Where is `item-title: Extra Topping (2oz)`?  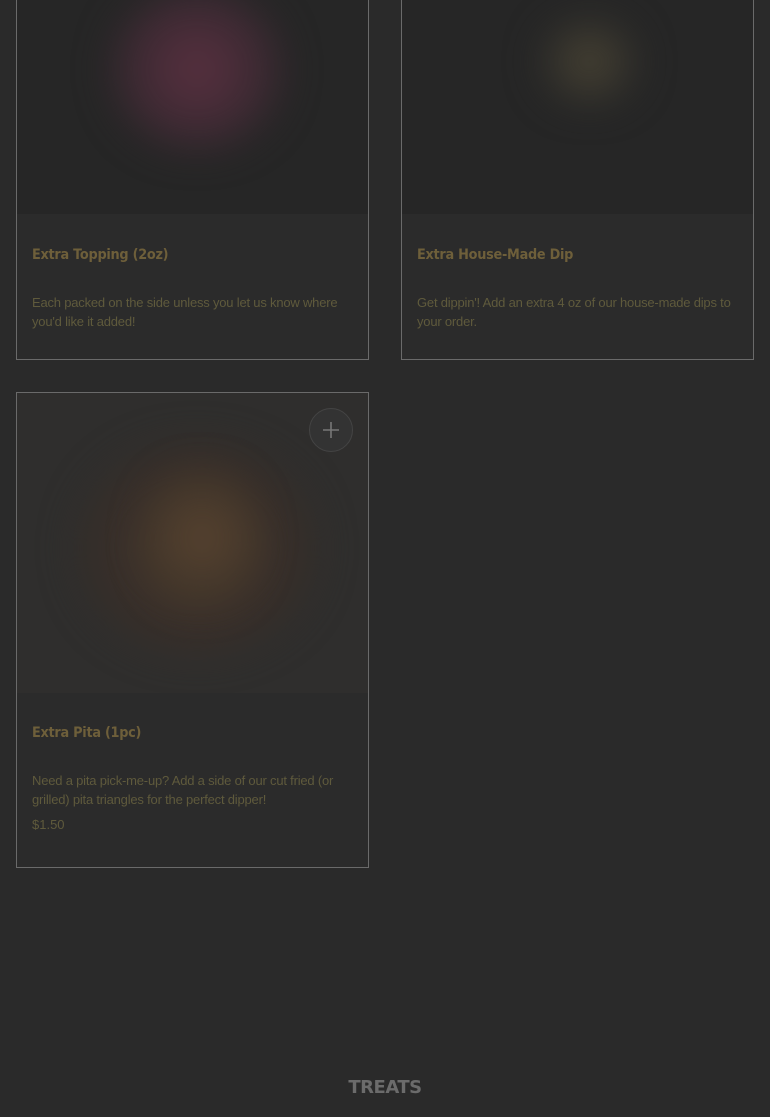
item-title: Extra Topping (2oz) is located at coordinates (100, 255).